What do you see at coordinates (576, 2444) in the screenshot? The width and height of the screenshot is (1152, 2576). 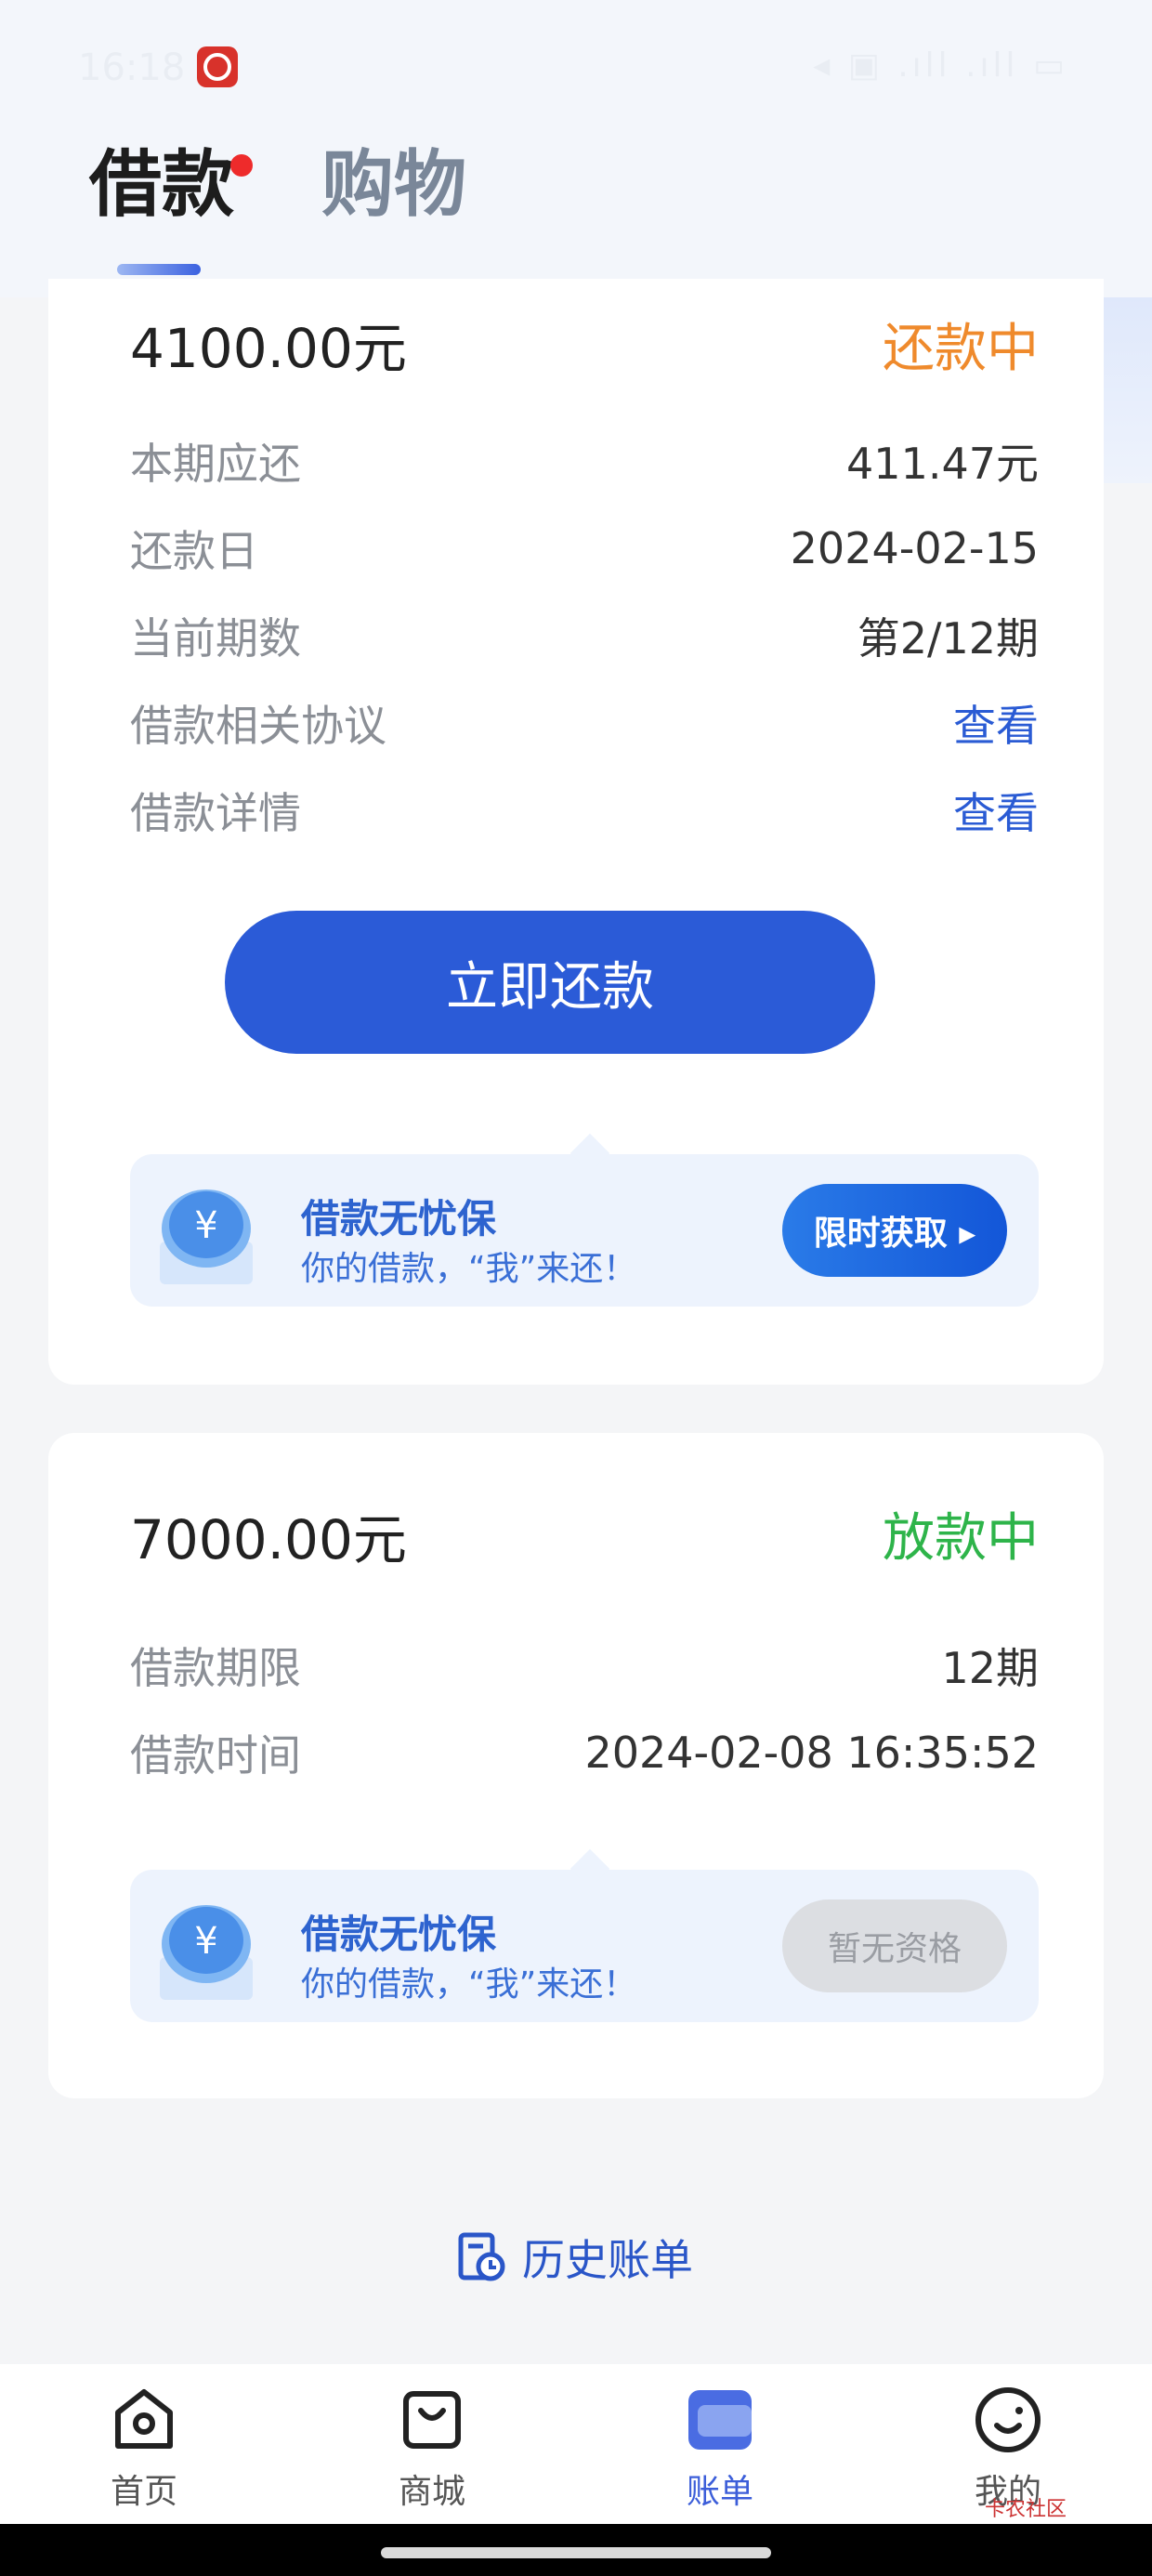 I see `bottom-navigation: 首页 商城 账单 我的` at bounding box center [576, 2444].